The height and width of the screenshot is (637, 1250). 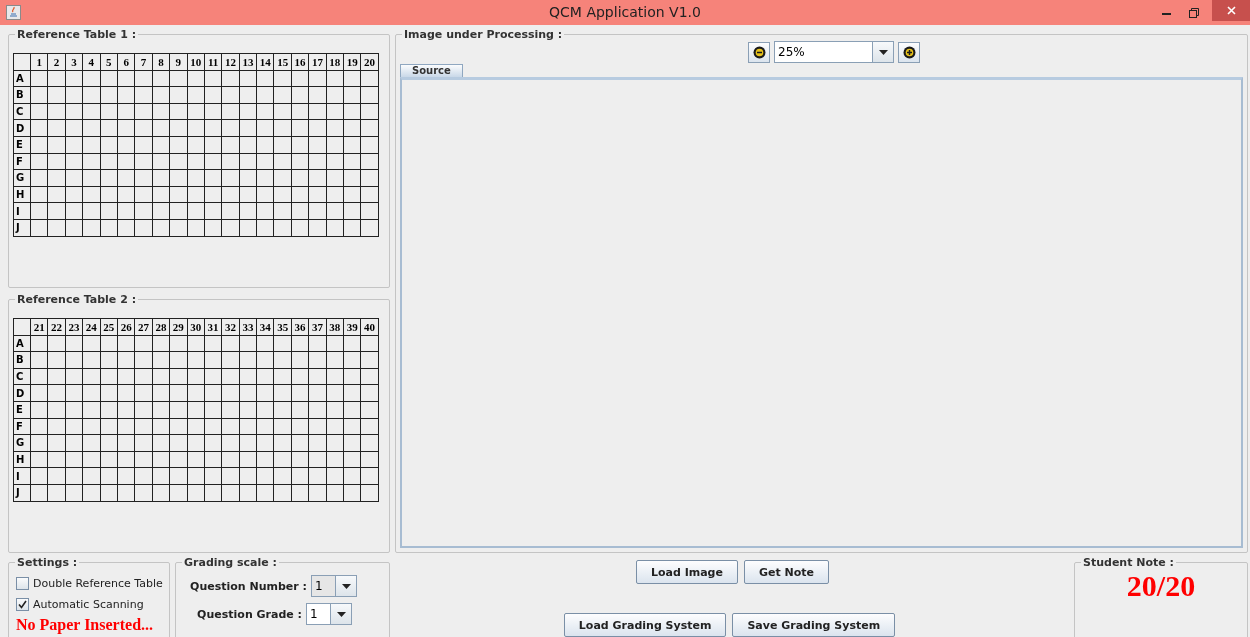 What do you see at coordinates (625, 12) in the screenshot?
I see `window-title: QCM Application V1.0` at bounding box center [625, 12].